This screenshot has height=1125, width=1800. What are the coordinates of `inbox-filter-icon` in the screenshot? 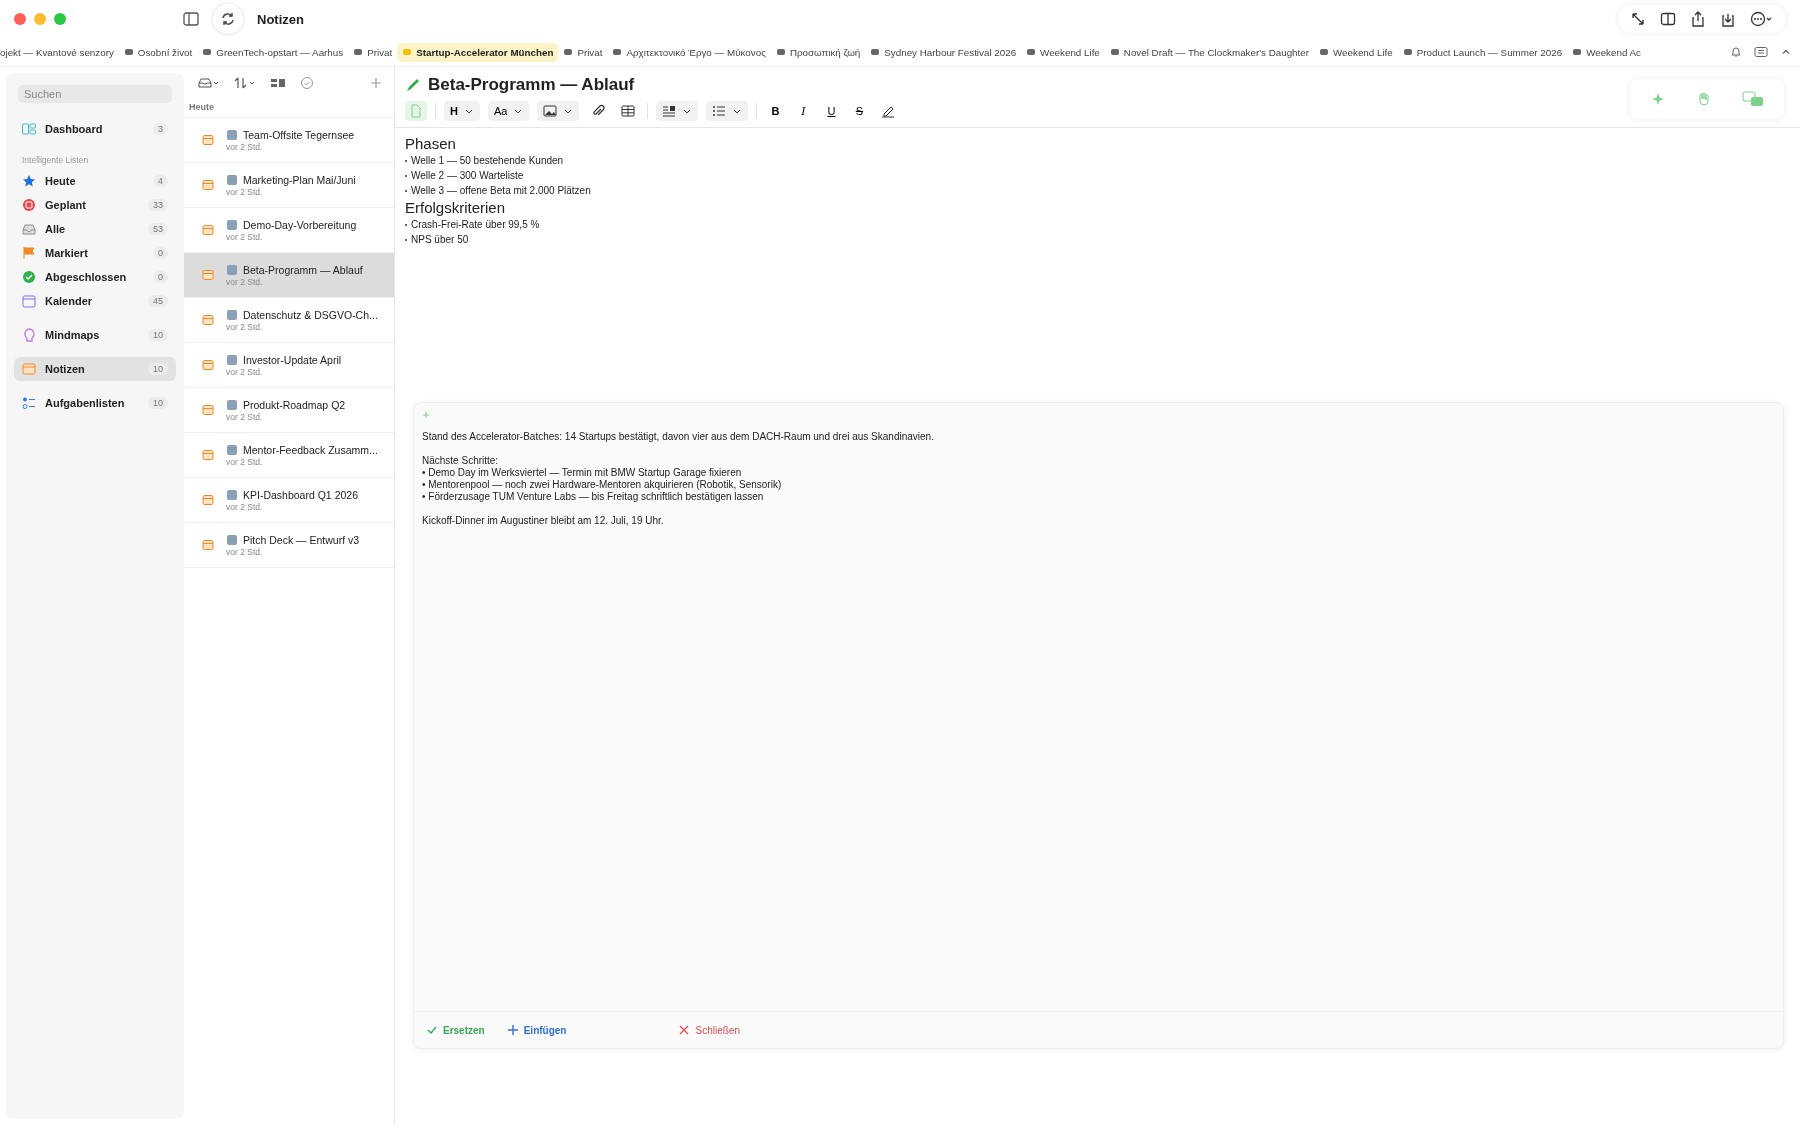 It's located at (209, 83).